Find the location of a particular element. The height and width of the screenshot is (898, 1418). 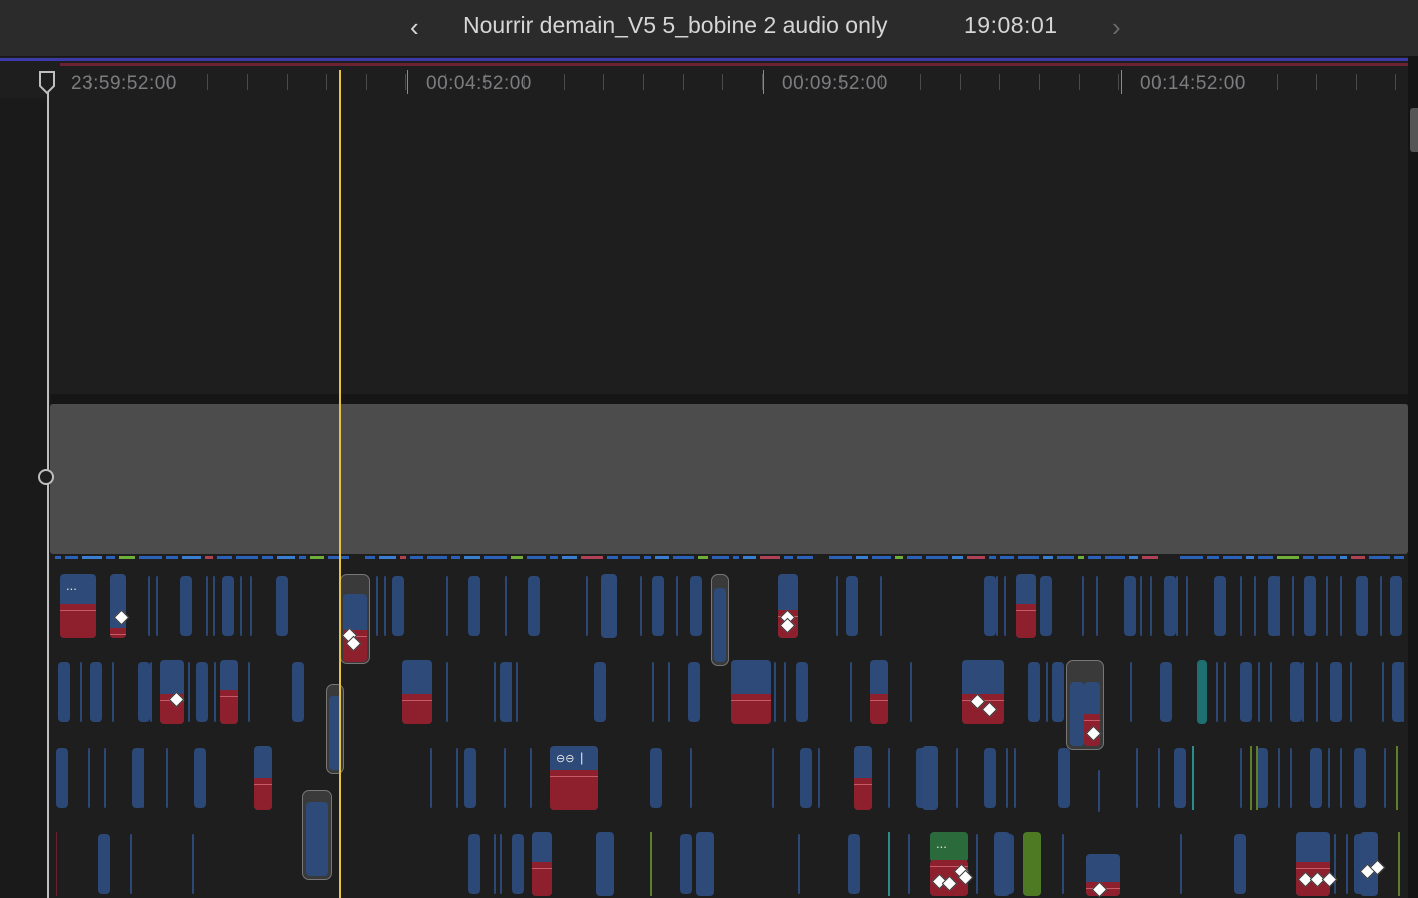

start-marker-icon is located at coordinates (48, 83).